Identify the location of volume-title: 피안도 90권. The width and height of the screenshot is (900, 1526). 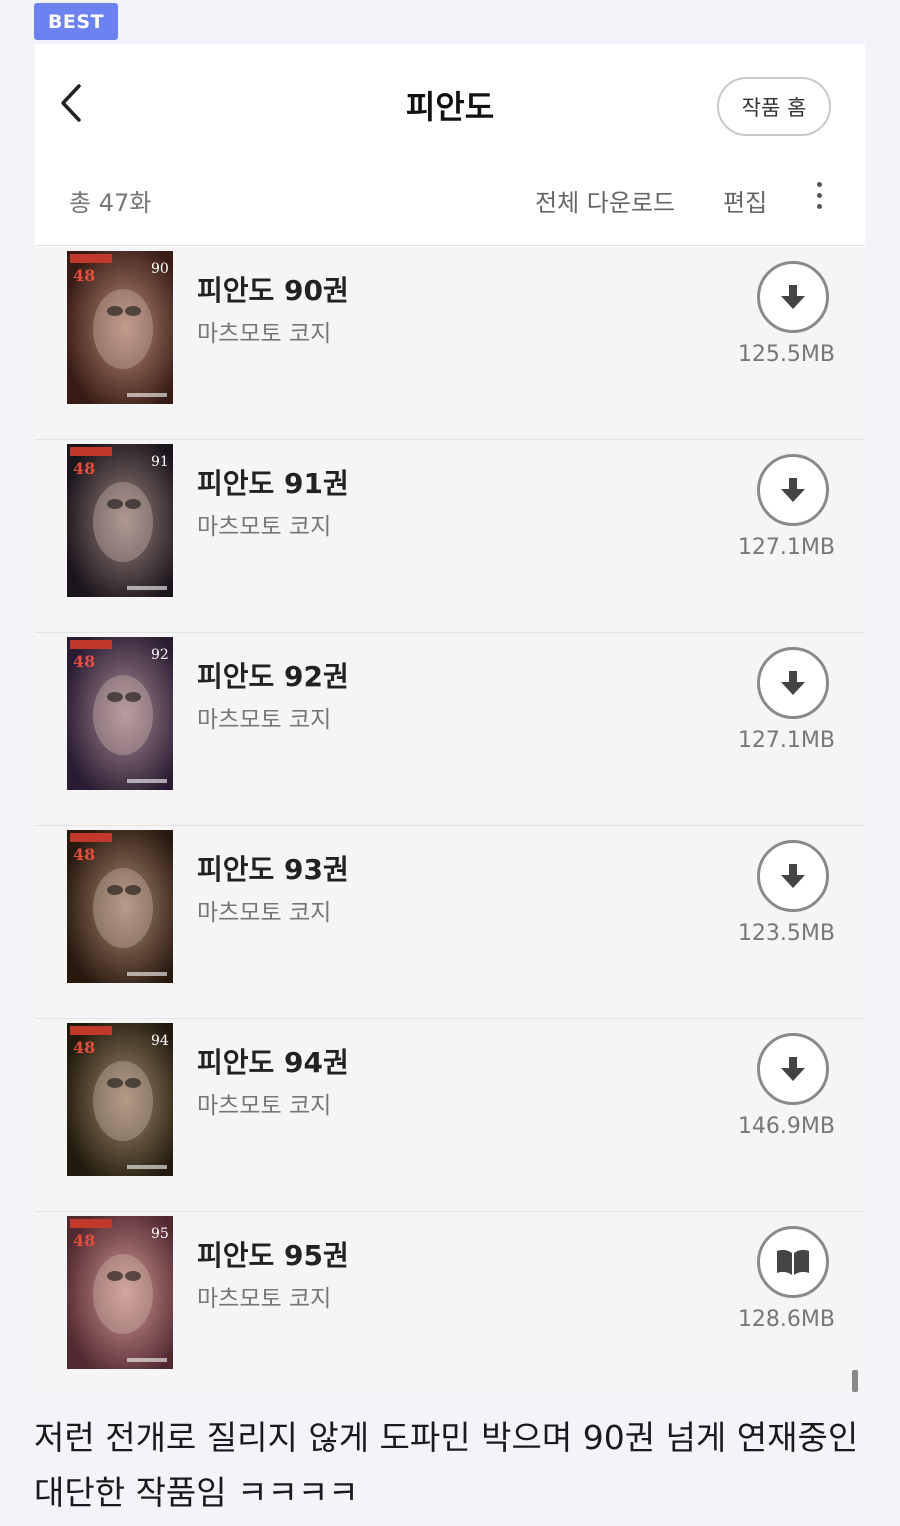
(273, 290).